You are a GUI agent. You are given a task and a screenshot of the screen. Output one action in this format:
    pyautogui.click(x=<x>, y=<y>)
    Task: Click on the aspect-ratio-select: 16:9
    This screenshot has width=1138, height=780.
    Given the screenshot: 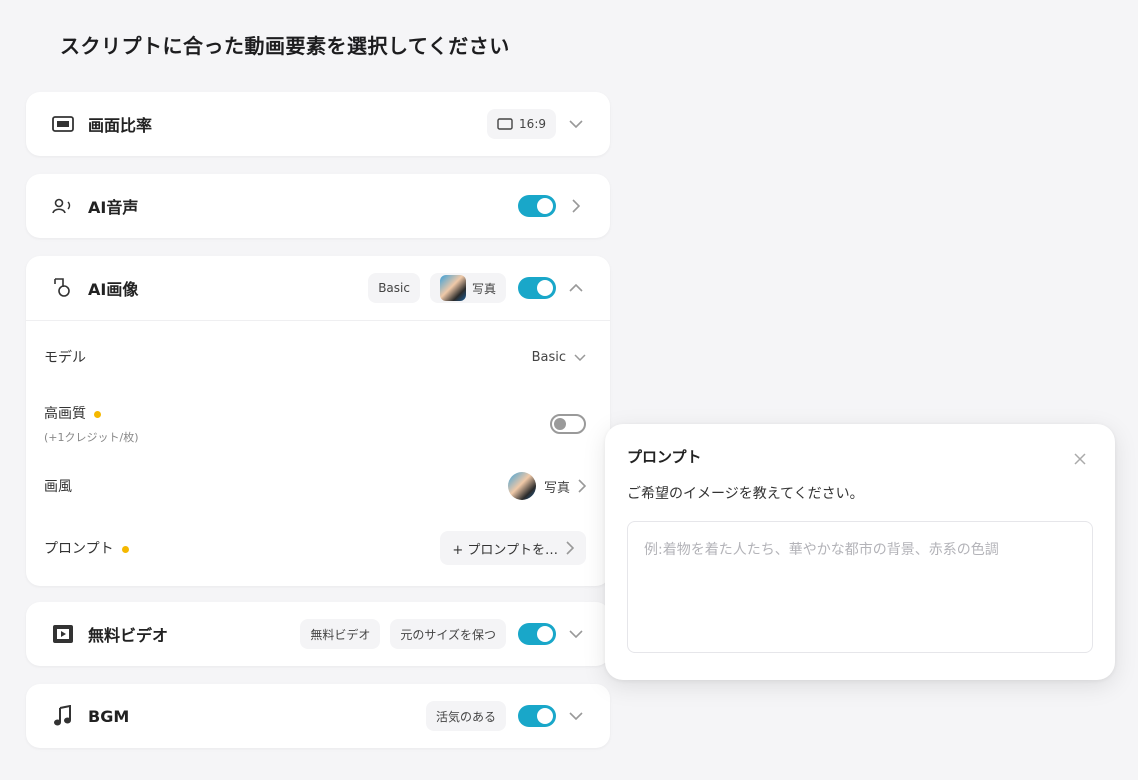 What is the action you would take?
    pyautogui.click(x=521, y=124)
    